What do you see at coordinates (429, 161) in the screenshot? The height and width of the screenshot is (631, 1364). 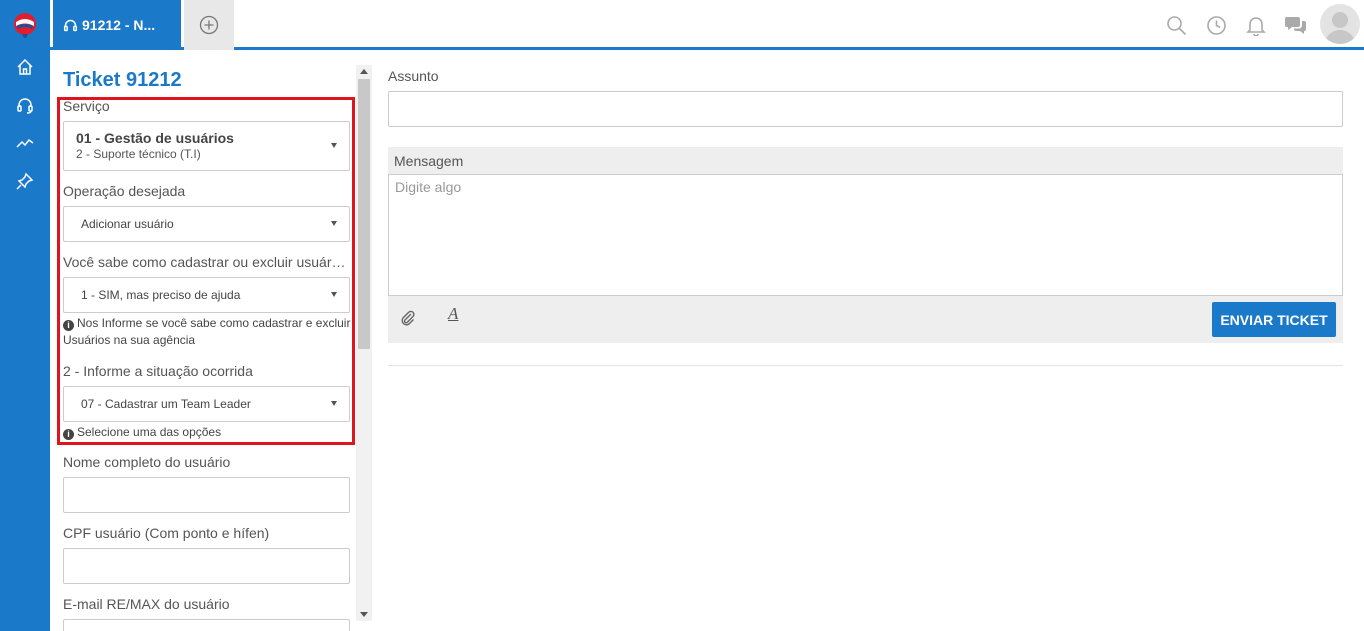 I see `message-label: Mensagem` at bounding box center [429, 161].